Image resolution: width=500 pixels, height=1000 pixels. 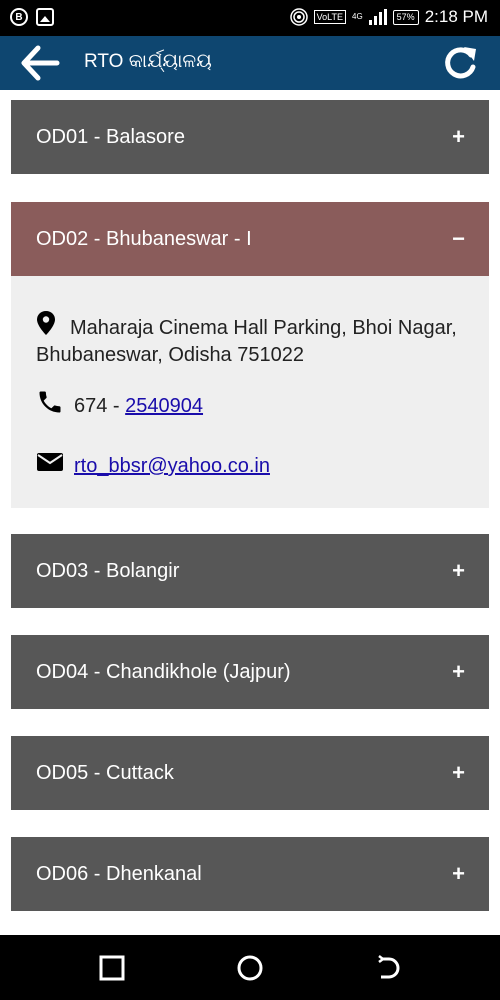 I want to click on office-title: OD06 - Dhenkanal, so click(x=119, y=874).